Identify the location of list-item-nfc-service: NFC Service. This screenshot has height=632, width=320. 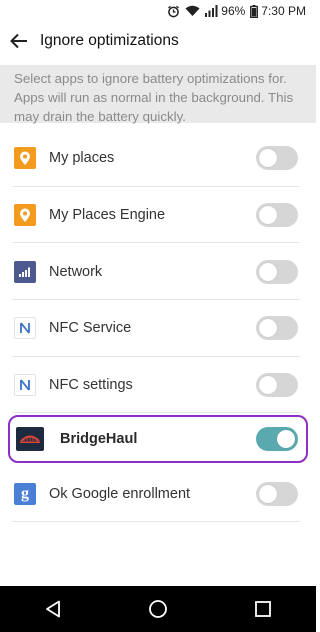
(158, 328).